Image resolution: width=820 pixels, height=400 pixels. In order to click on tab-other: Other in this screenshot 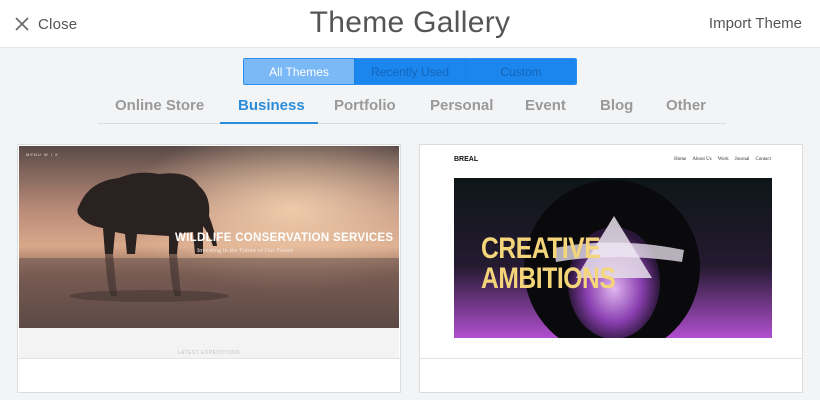, I will do `click(686, 105)`.